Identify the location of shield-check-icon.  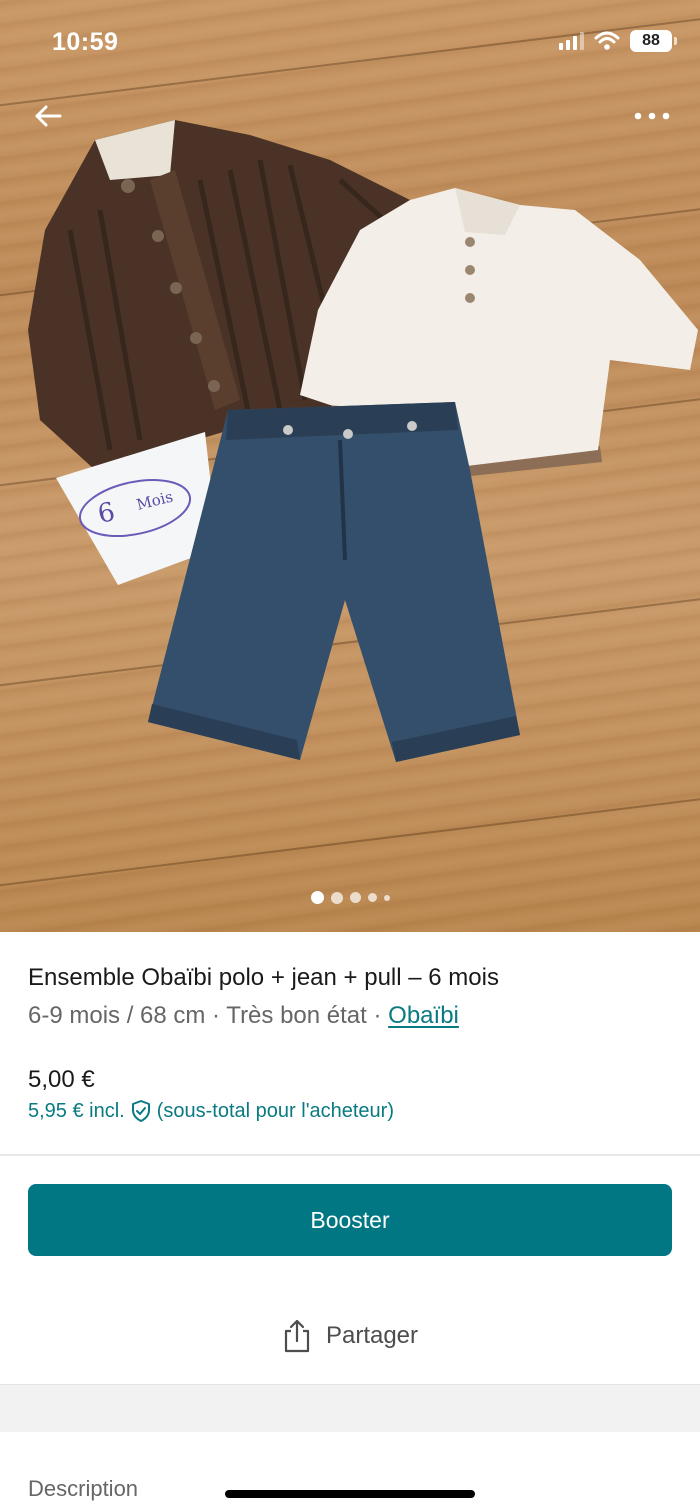
(140, 1111).